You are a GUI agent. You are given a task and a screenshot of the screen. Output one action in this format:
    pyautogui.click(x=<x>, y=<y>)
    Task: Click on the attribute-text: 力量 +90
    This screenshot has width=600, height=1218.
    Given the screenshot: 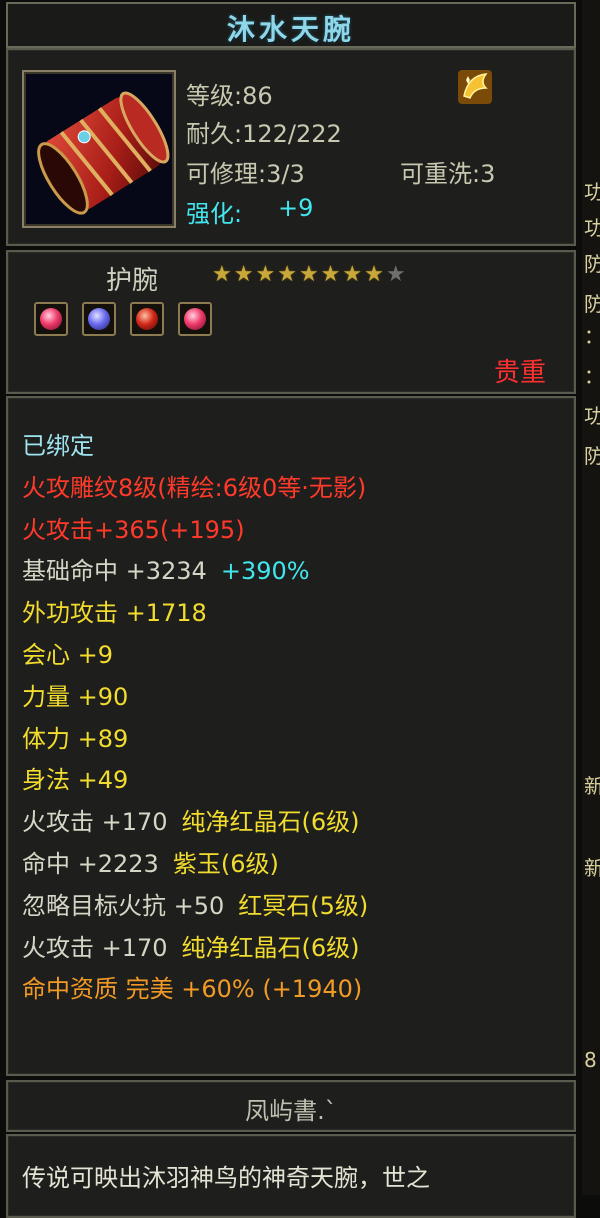 What is the action you would take?
    pyautogui.click(x=75, y=696)
    